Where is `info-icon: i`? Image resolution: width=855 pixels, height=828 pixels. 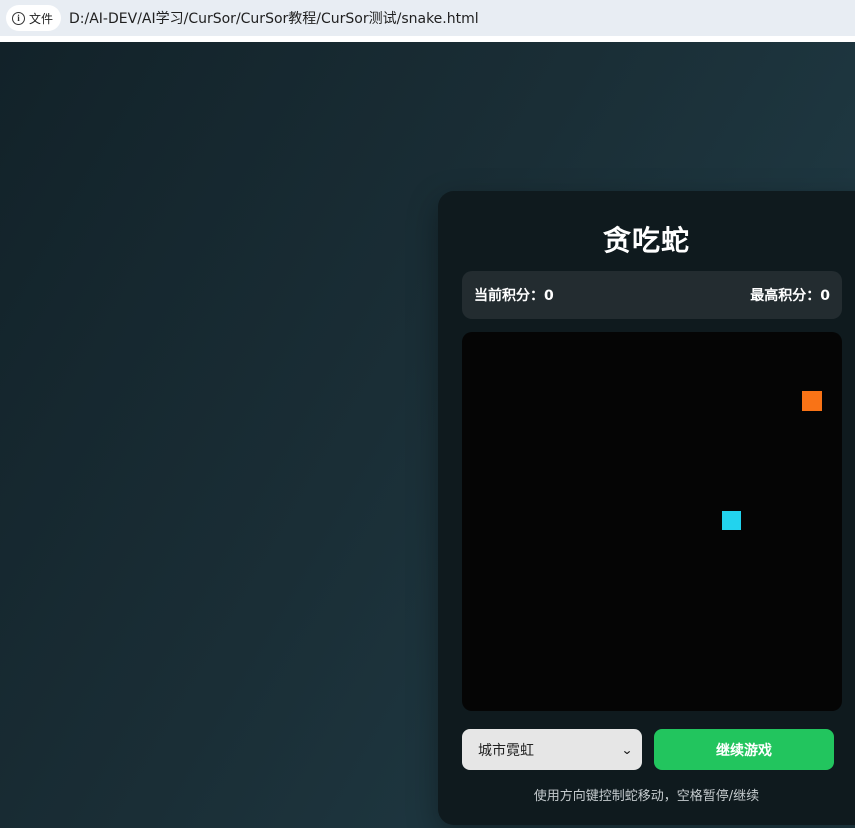
info-icon: i is located at coordinates (18, 18).